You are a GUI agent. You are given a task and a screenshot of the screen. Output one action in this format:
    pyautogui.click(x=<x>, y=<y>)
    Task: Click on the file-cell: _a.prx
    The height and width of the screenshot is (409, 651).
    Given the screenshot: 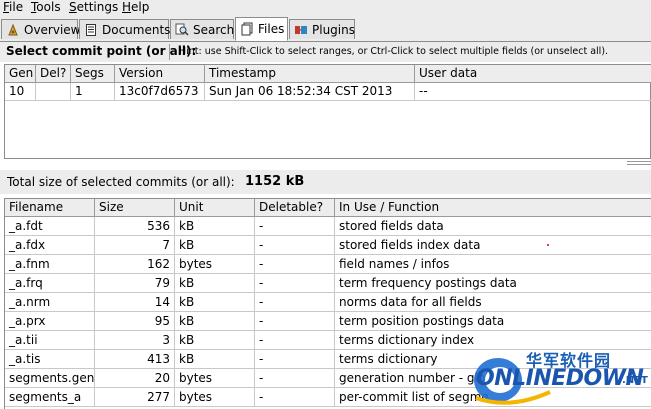 What is the action you would take?
    pyautogui.click(x=50, y=321)
    